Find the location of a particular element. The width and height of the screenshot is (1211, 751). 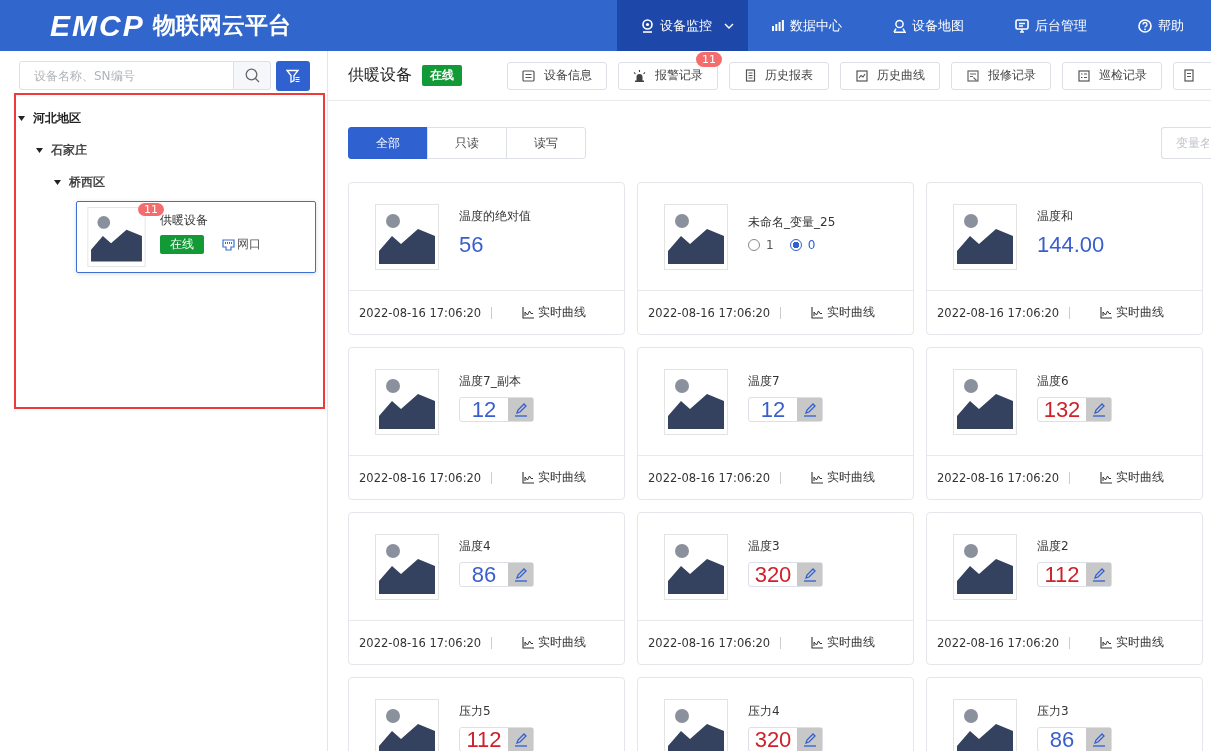

variable-name: 温度和 is located at coordinates (1055, 216).